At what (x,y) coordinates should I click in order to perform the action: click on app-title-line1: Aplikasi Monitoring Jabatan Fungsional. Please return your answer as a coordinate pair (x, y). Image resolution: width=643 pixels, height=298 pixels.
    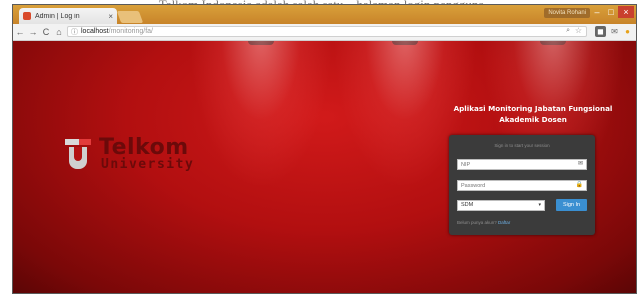
    Looking at the image, I should click on (533, 108).